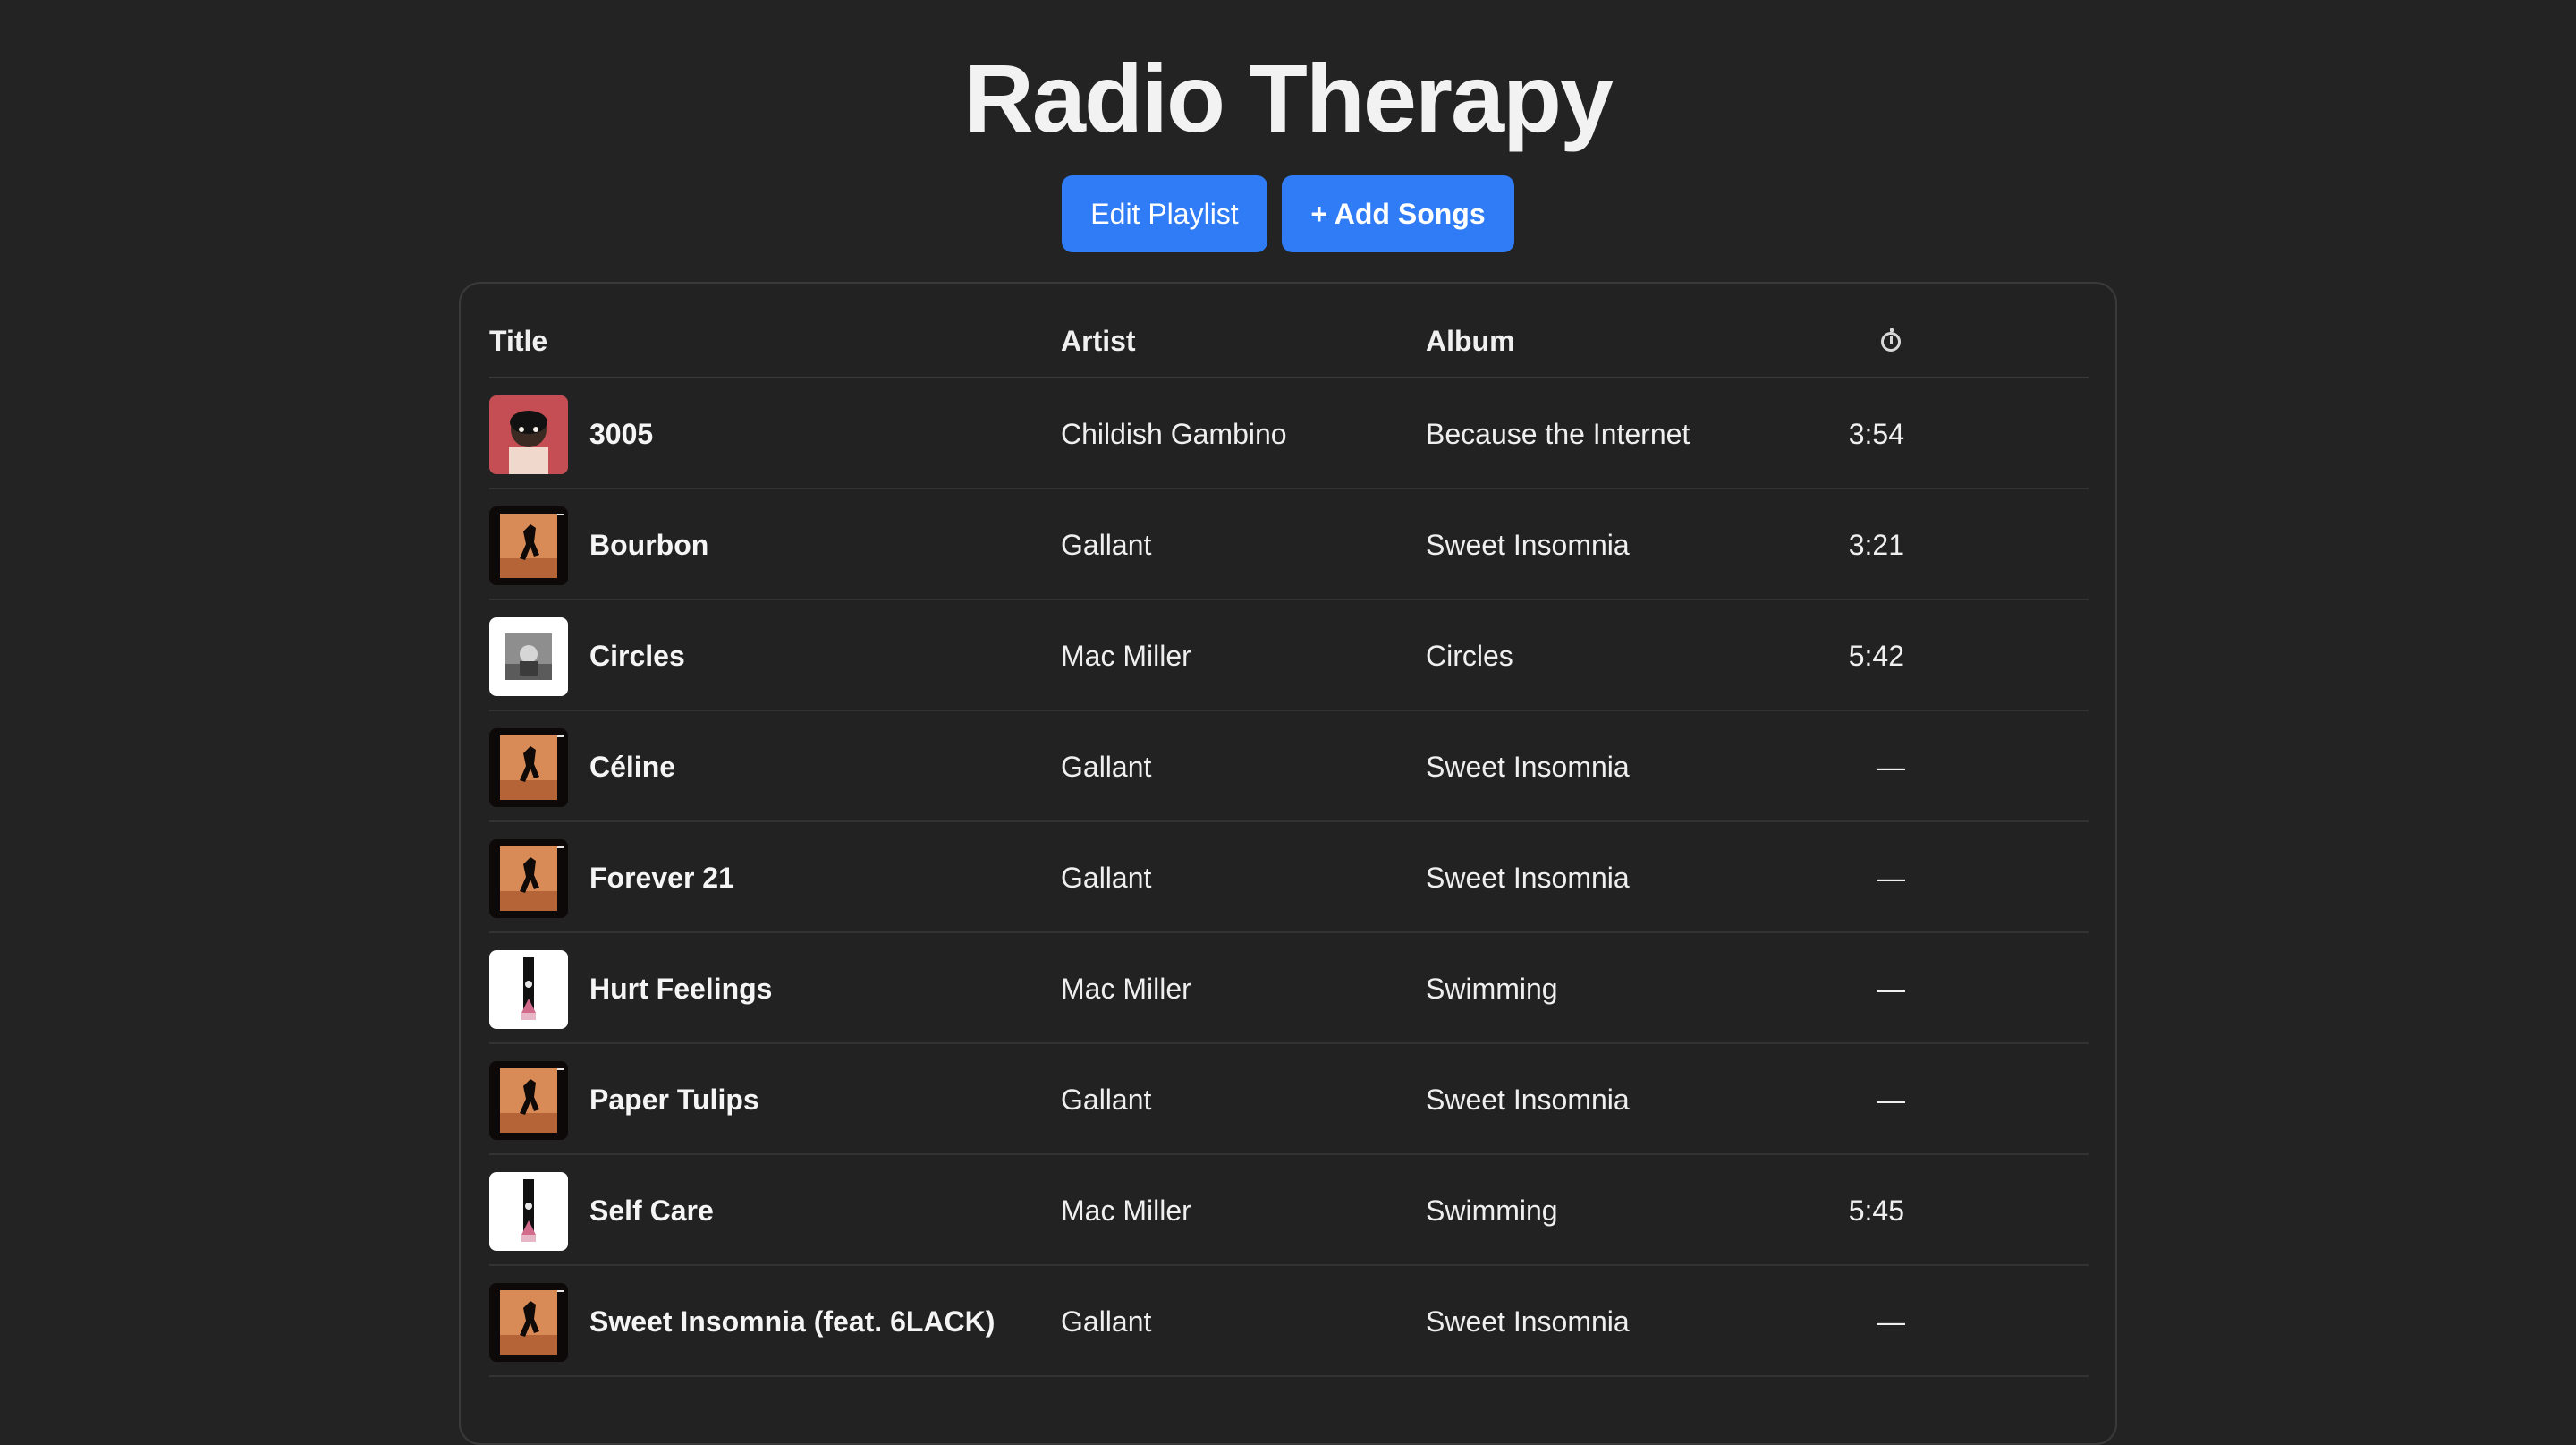  I want to click on song-title: Circles, so click(637, 656).